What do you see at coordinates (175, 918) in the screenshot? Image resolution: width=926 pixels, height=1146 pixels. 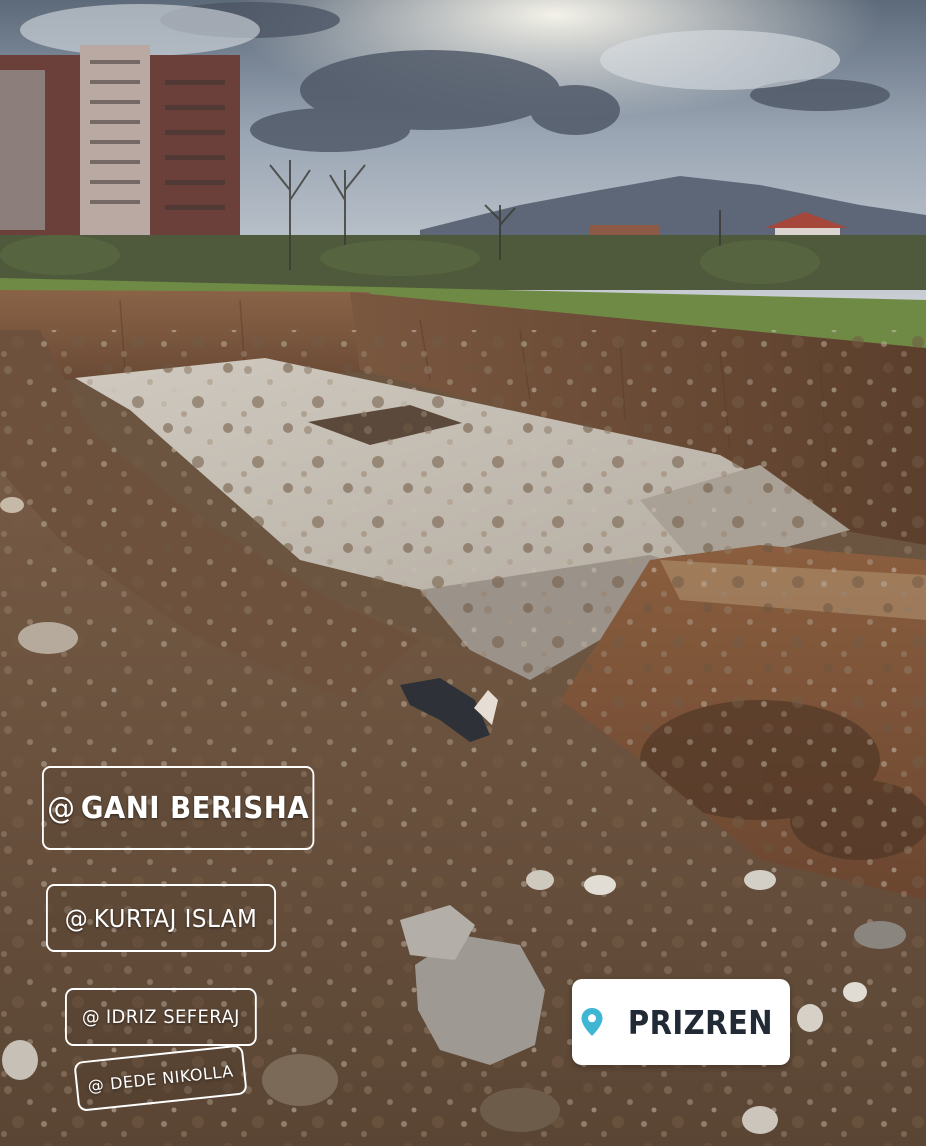 I see `mention-name: KURTAJ ISLAM` at bounding box center [175, 918].